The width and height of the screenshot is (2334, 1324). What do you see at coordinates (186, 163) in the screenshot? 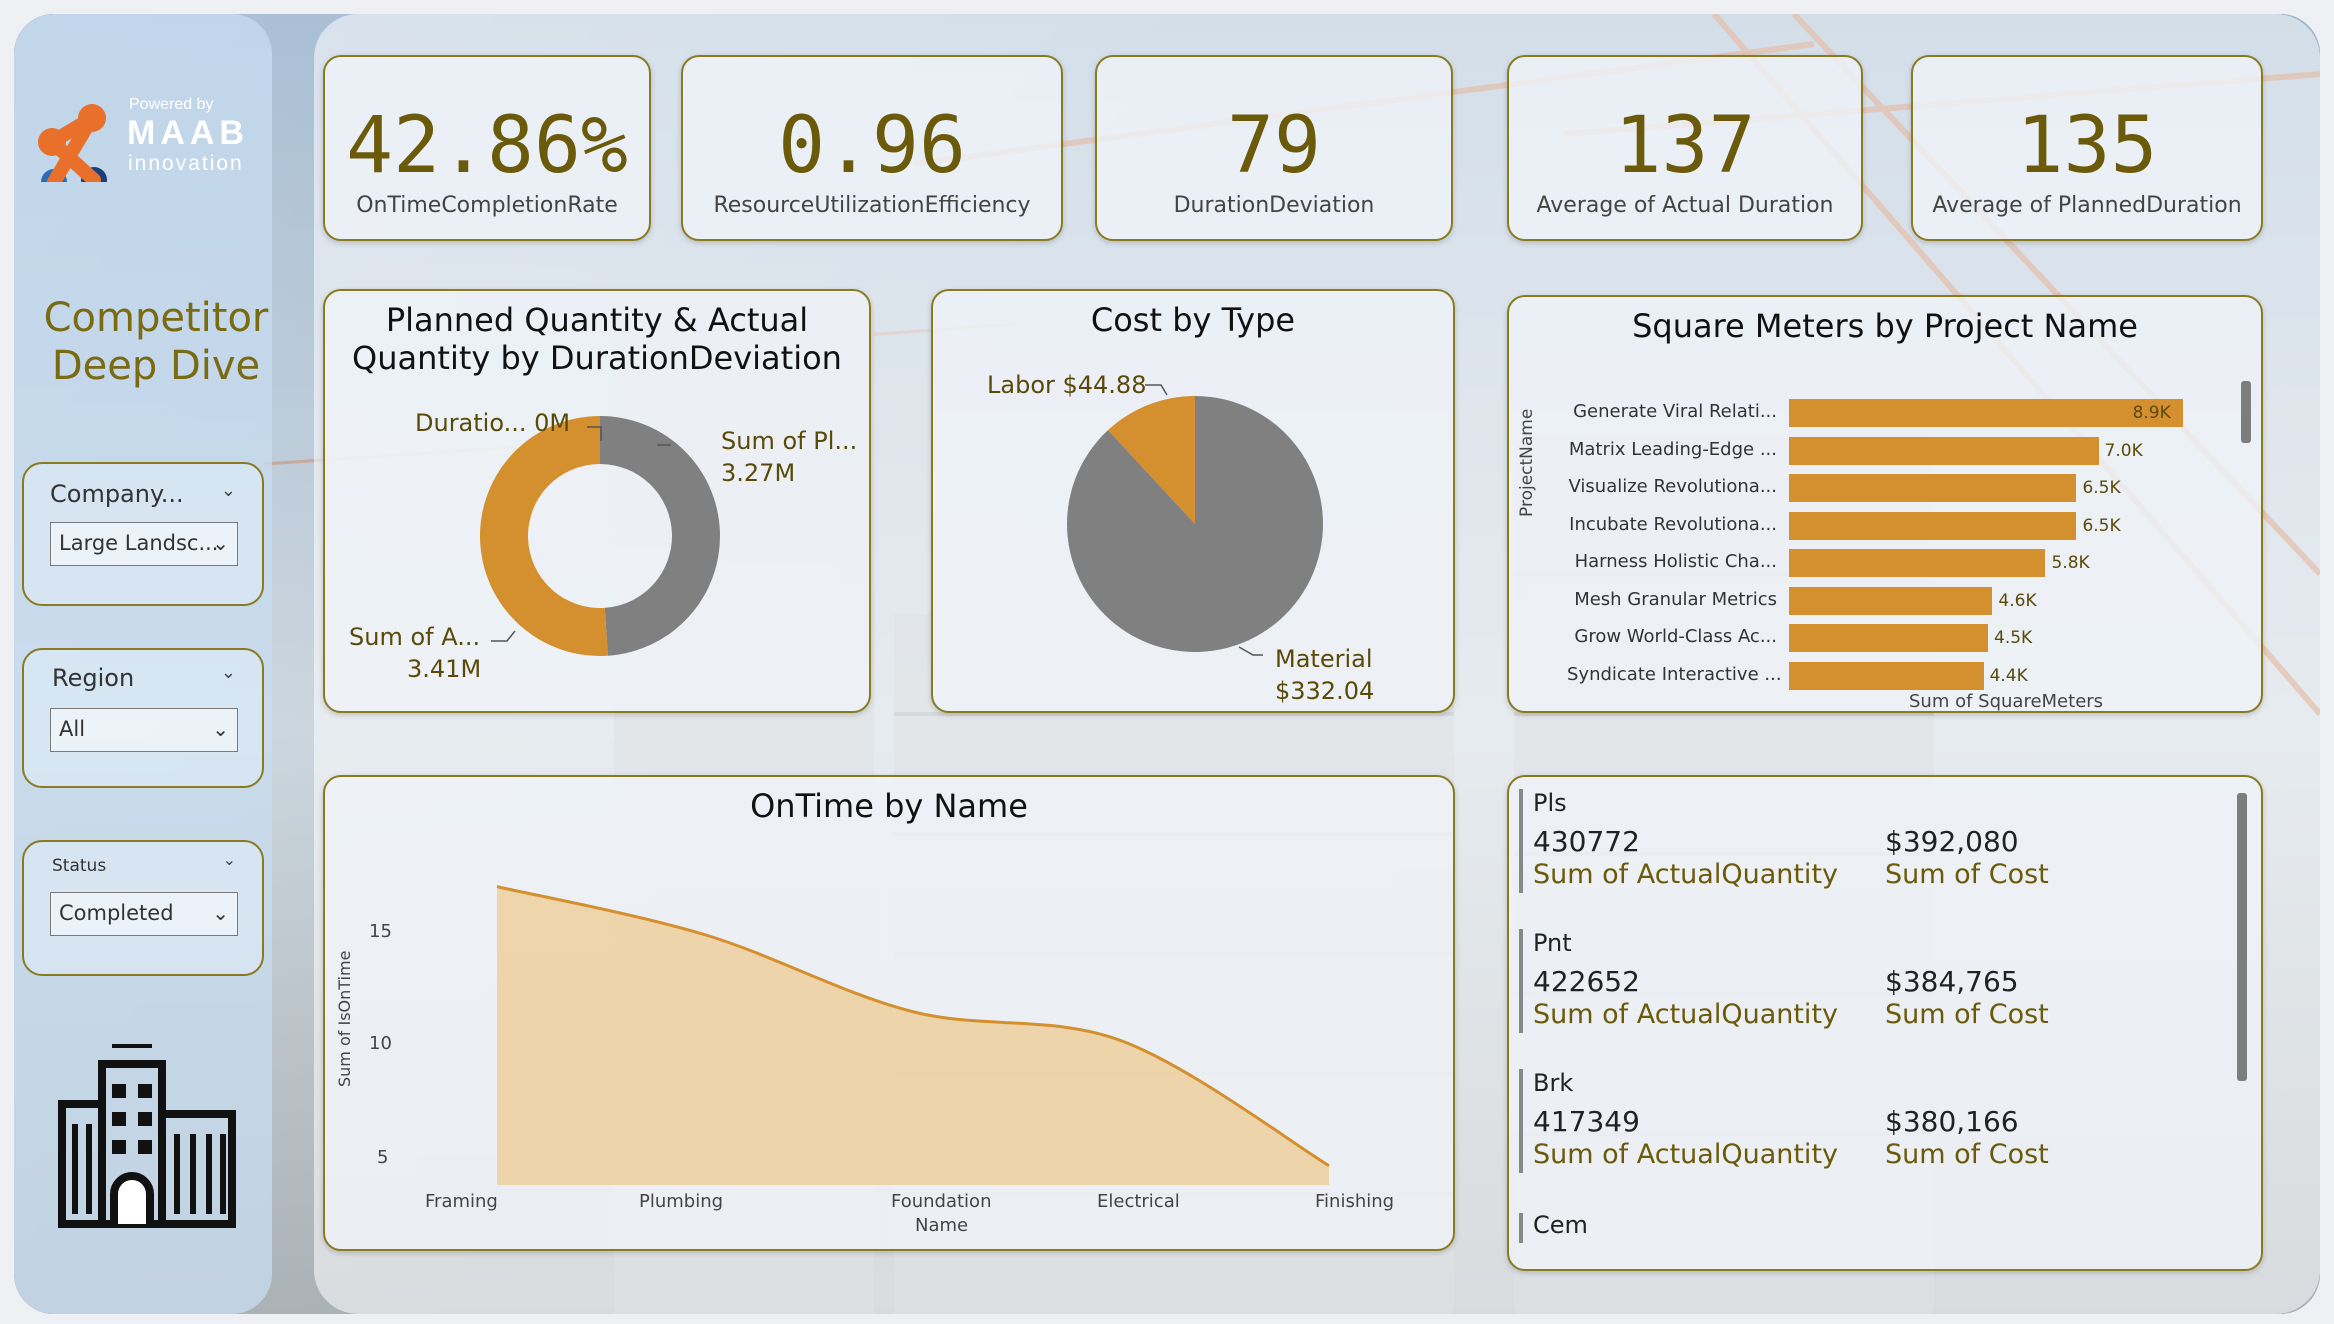
I see `brand-subtitle: innovation` at bounding box center [186, 163].